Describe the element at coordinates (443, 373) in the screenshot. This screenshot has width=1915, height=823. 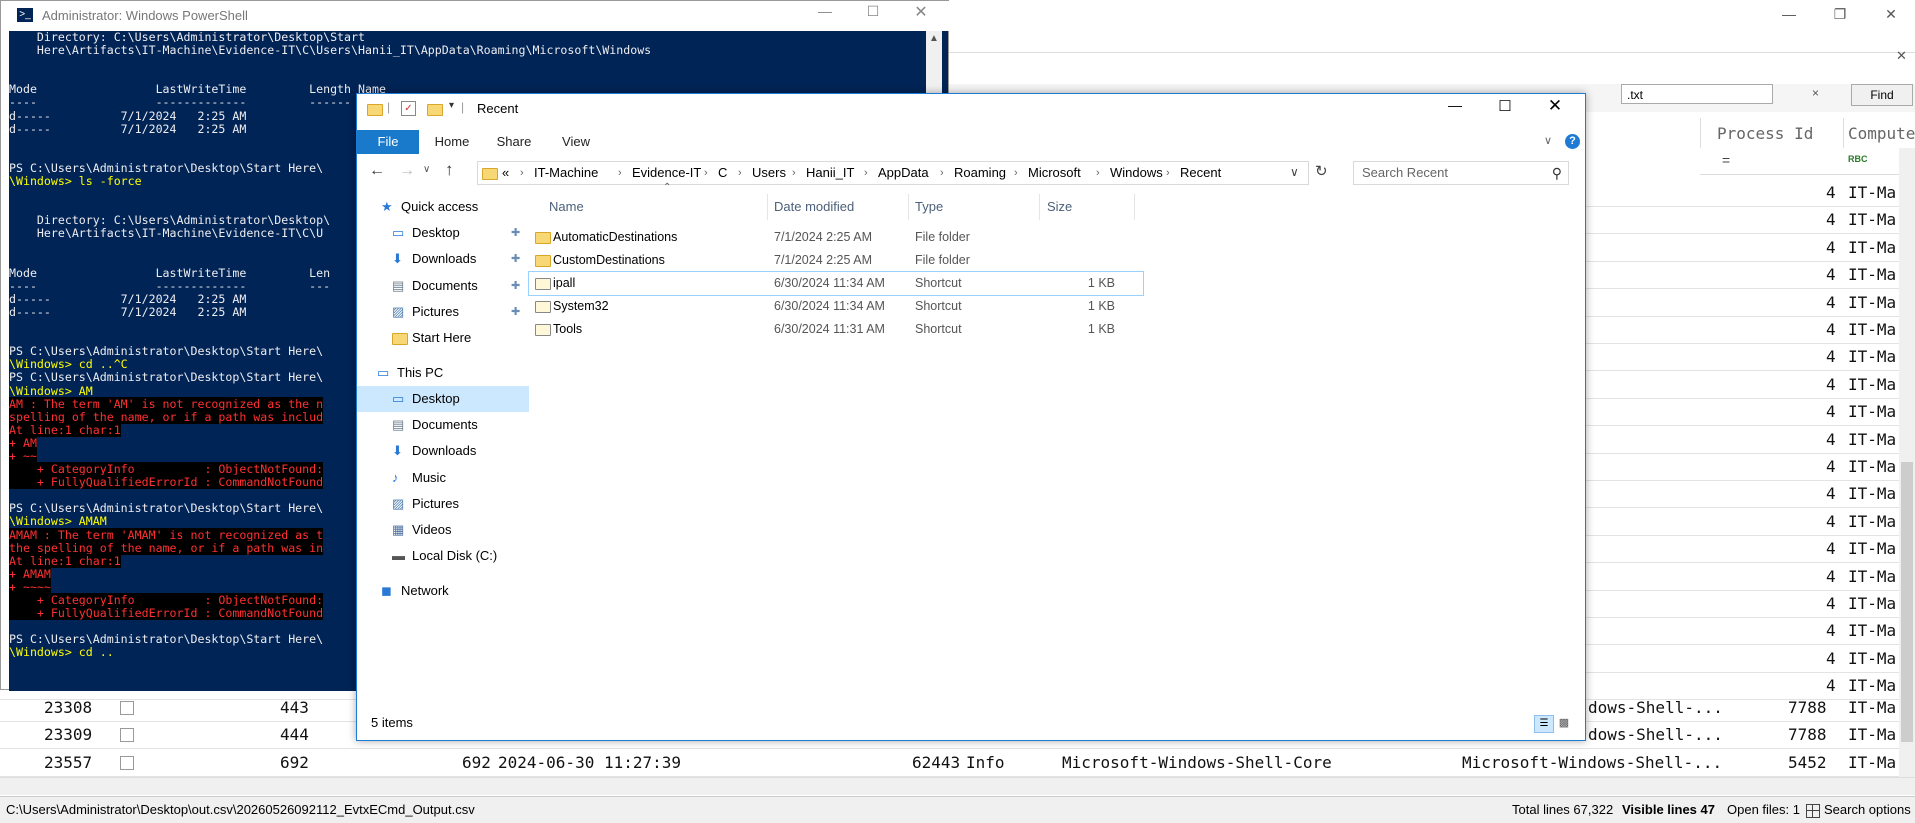
I see `sidebar-item-this-pc: ▭ This PC` at that location.